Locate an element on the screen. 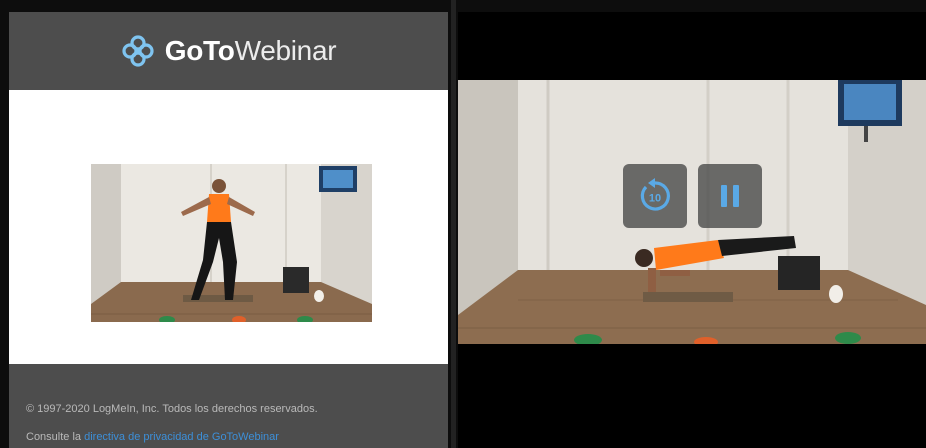 The image size is (926, 448). pause-icon is located at coordinates (730, 196).